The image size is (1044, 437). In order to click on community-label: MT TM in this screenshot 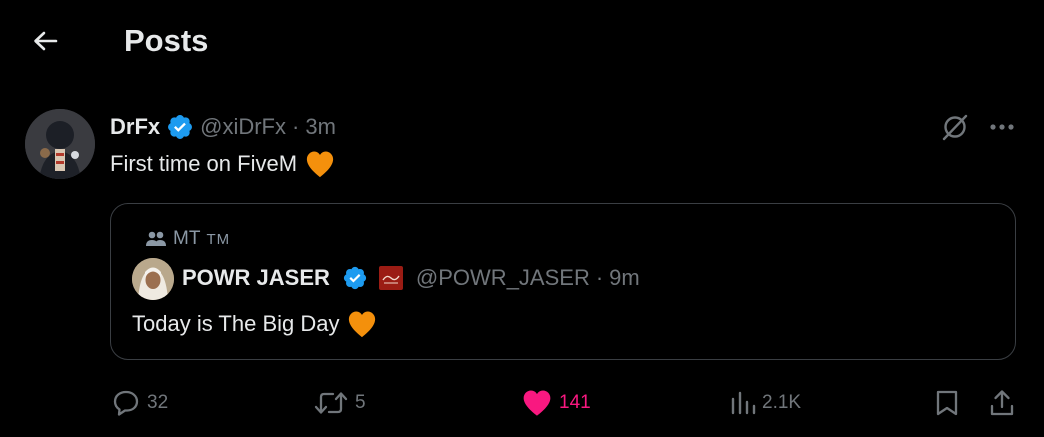, I will do `click(187, 239)`.